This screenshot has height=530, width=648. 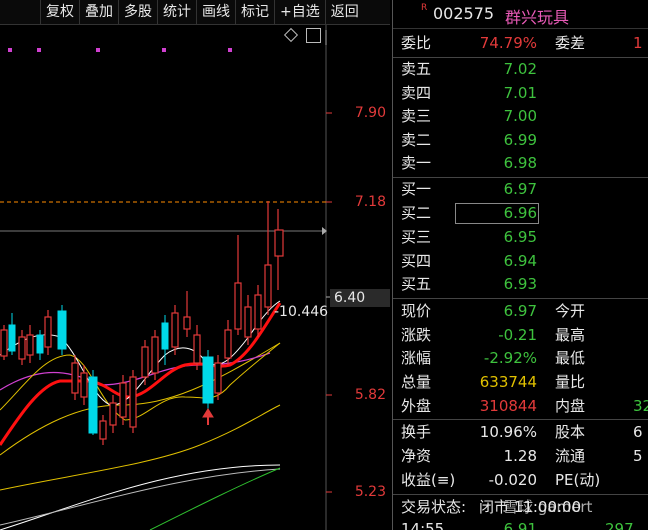 What do you see at coordinates (416, 69) in the screenshot?
I see `sell5-label: 卖五` at bounding box center [416, 69].